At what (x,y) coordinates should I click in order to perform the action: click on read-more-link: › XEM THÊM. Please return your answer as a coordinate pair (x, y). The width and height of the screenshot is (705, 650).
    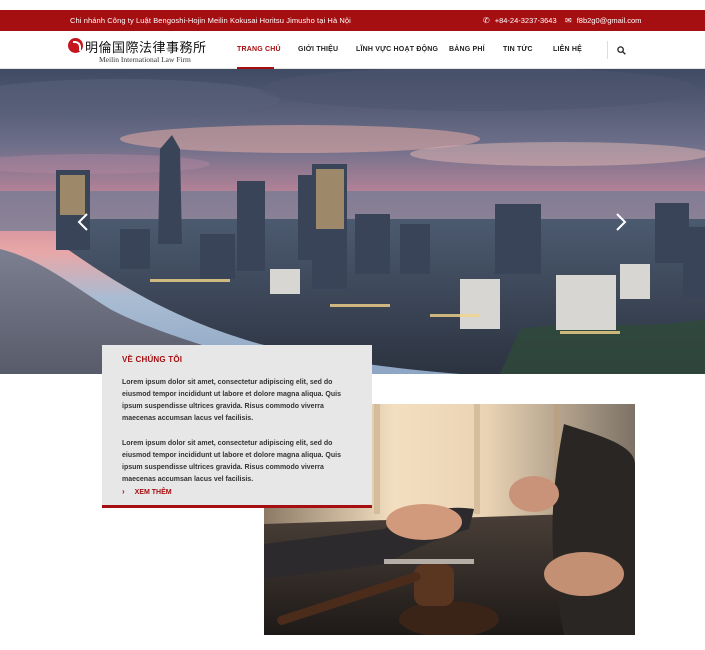
    Looking at the image, I should click on (147, 491).